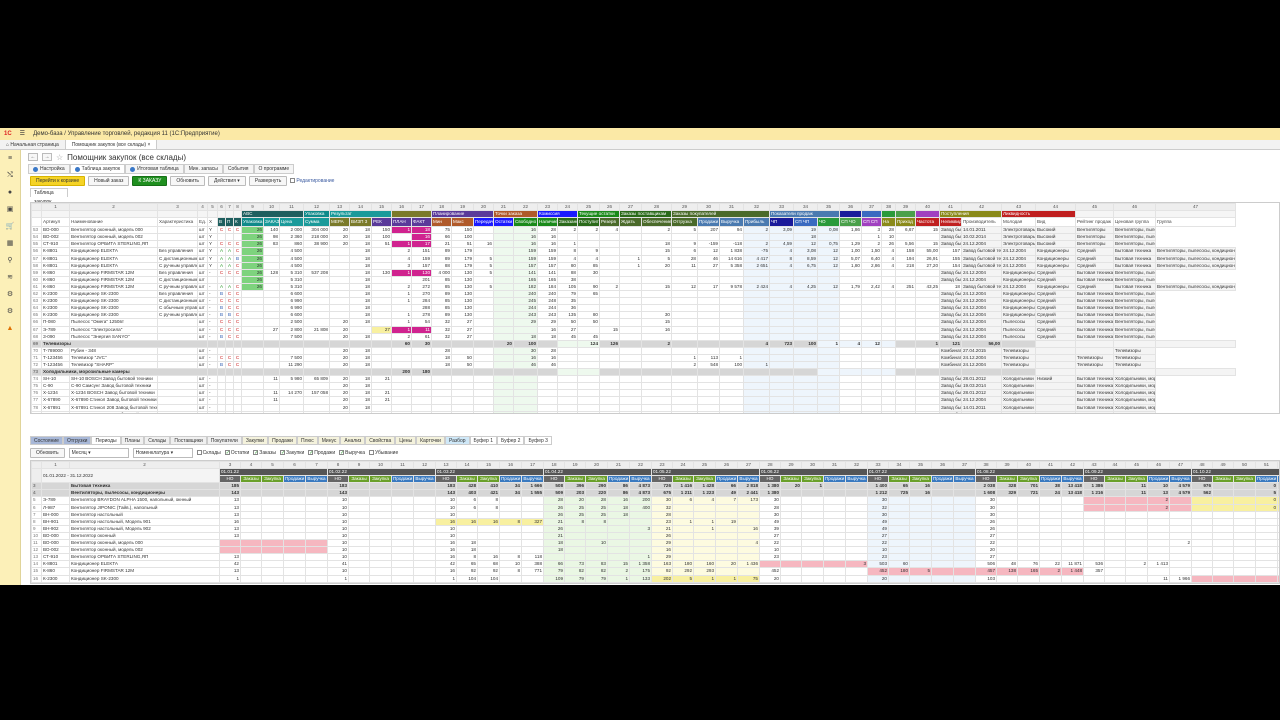  Describe the element at coordinates (10, 294) in the screenshot. I see `gear-icon: ⚙` at that location.